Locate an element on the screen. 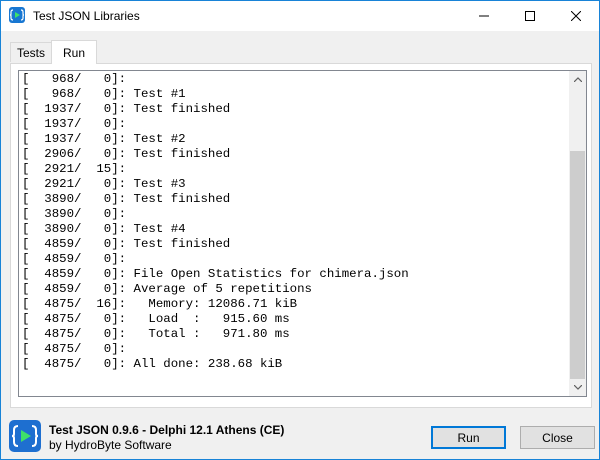 Image resolution: width=600 pixels, height=460 pixels. close-icon is located at coordinates (576, 16).